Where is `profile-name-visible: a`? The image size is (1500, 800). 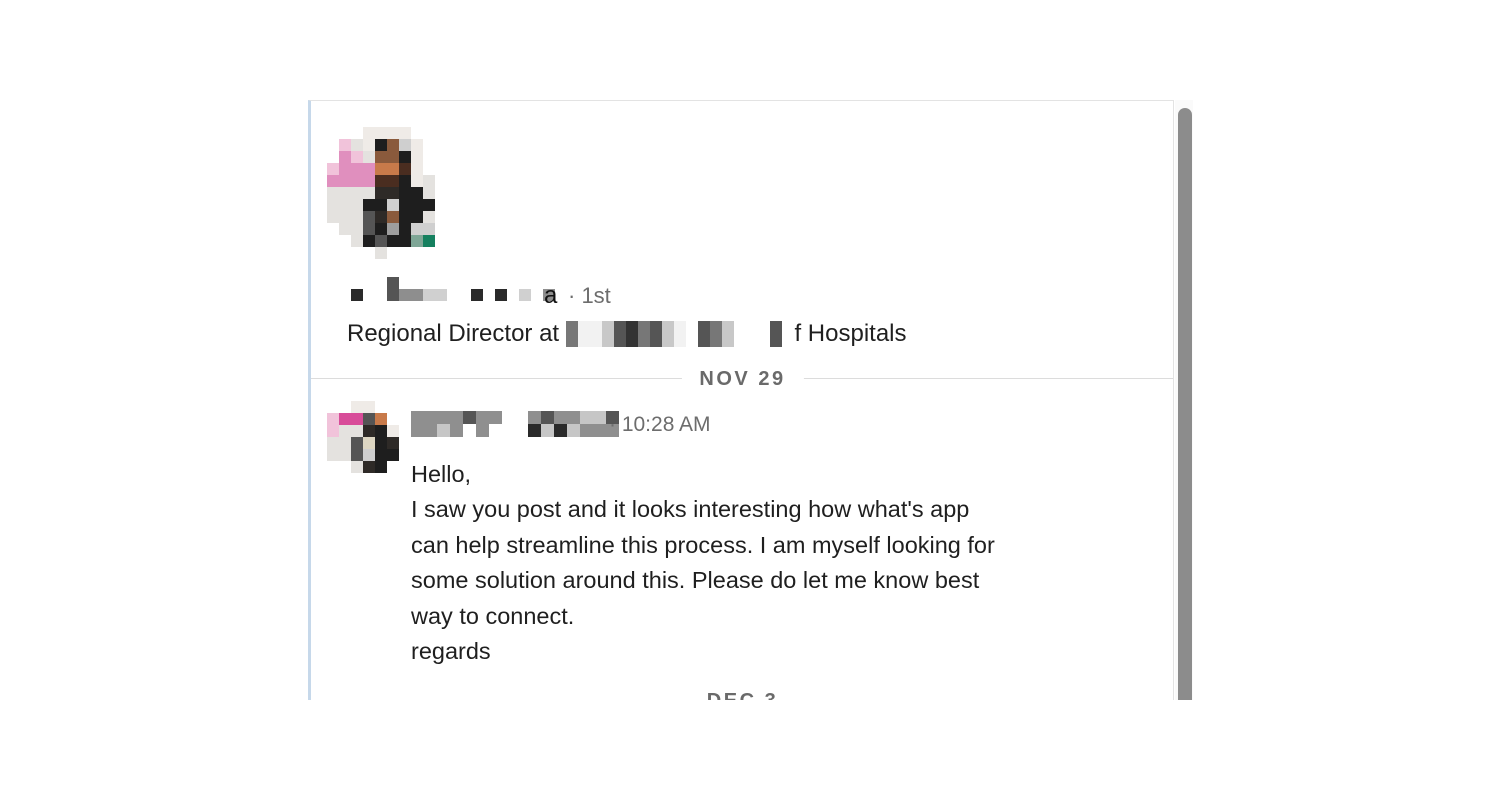 profile-name-visible: a is located at coordinates (551, 295).